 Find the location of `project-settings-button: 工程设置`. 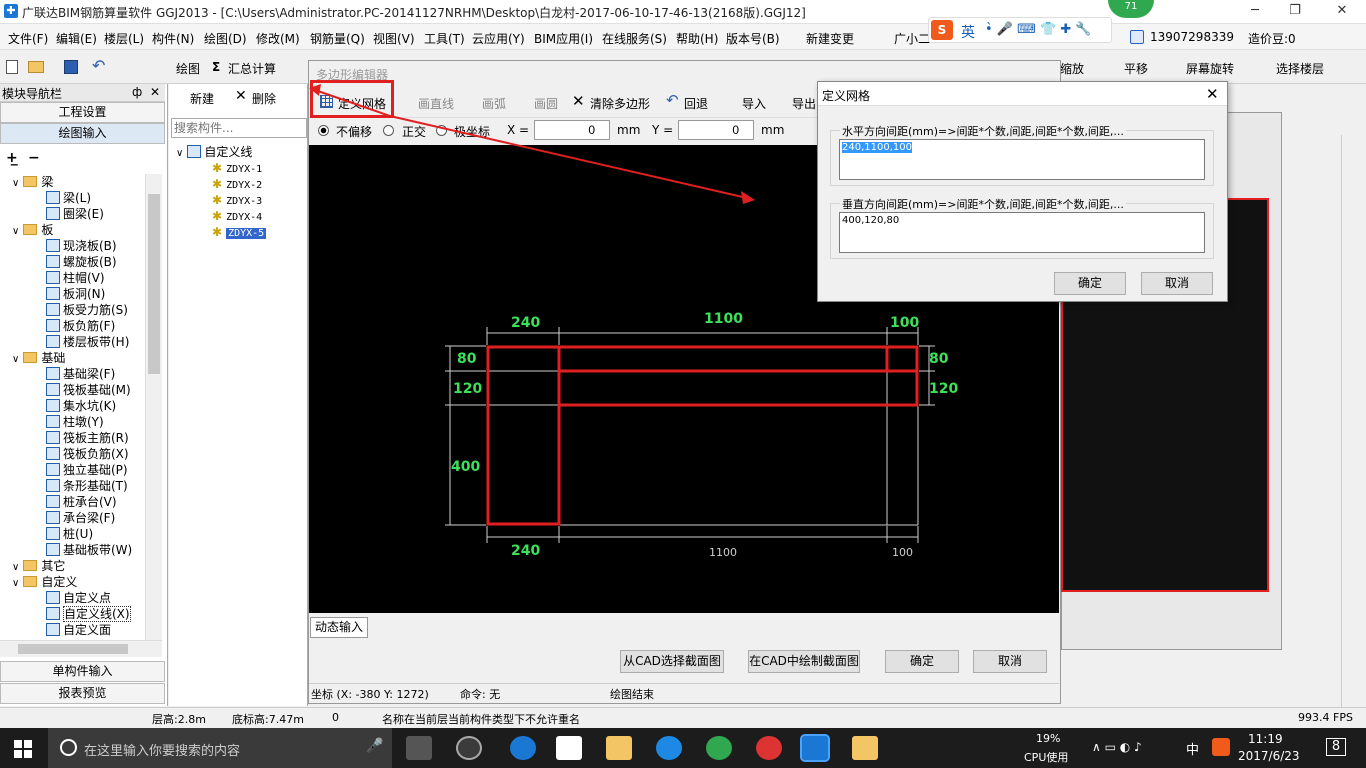

project-settings-button: 工程设置 is located at coordinates (82, 112).